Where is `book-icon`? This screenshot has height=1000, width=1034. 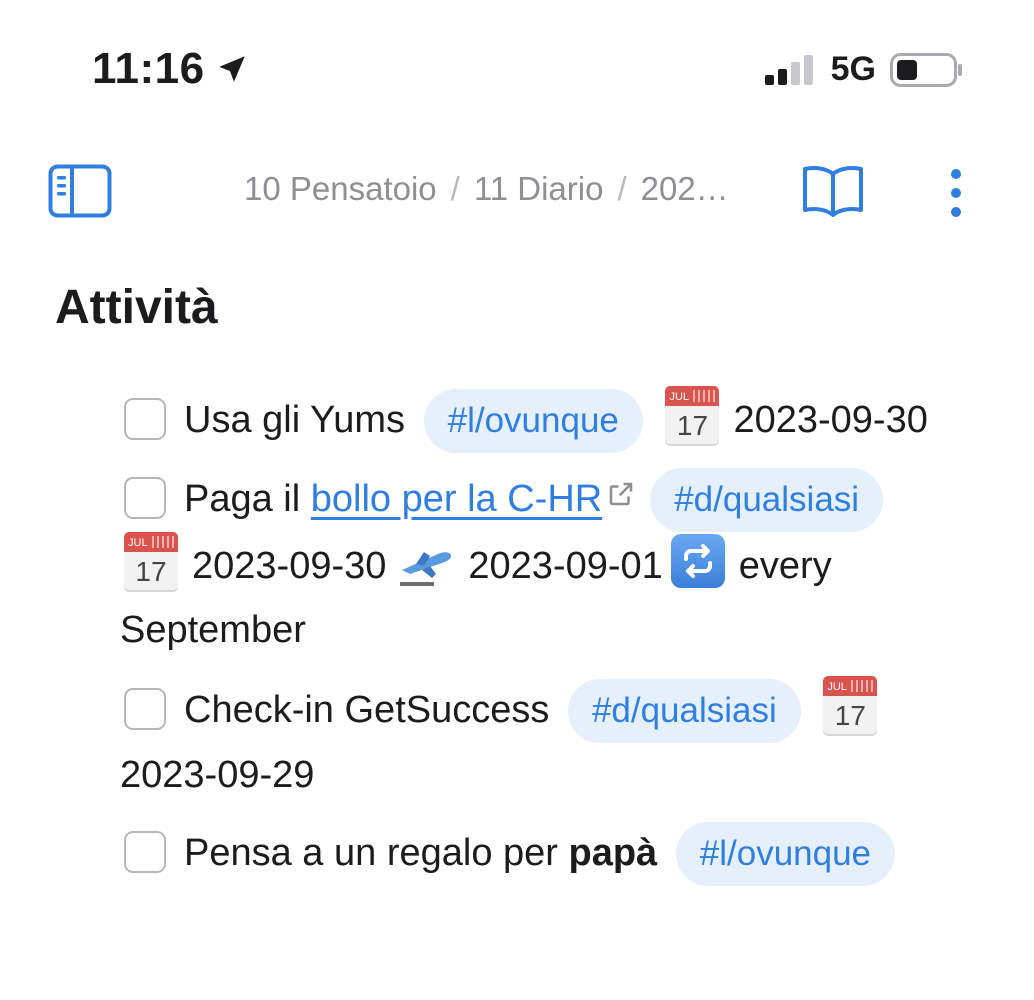
book-icon is located at coordinates (833, 191).